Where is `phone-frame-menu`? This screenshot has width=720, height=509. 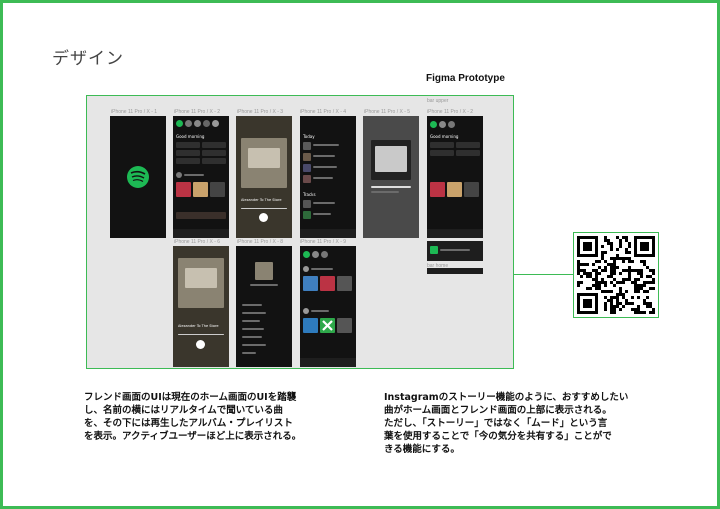 phone-frame-menu is located at coordinates (264, 306).